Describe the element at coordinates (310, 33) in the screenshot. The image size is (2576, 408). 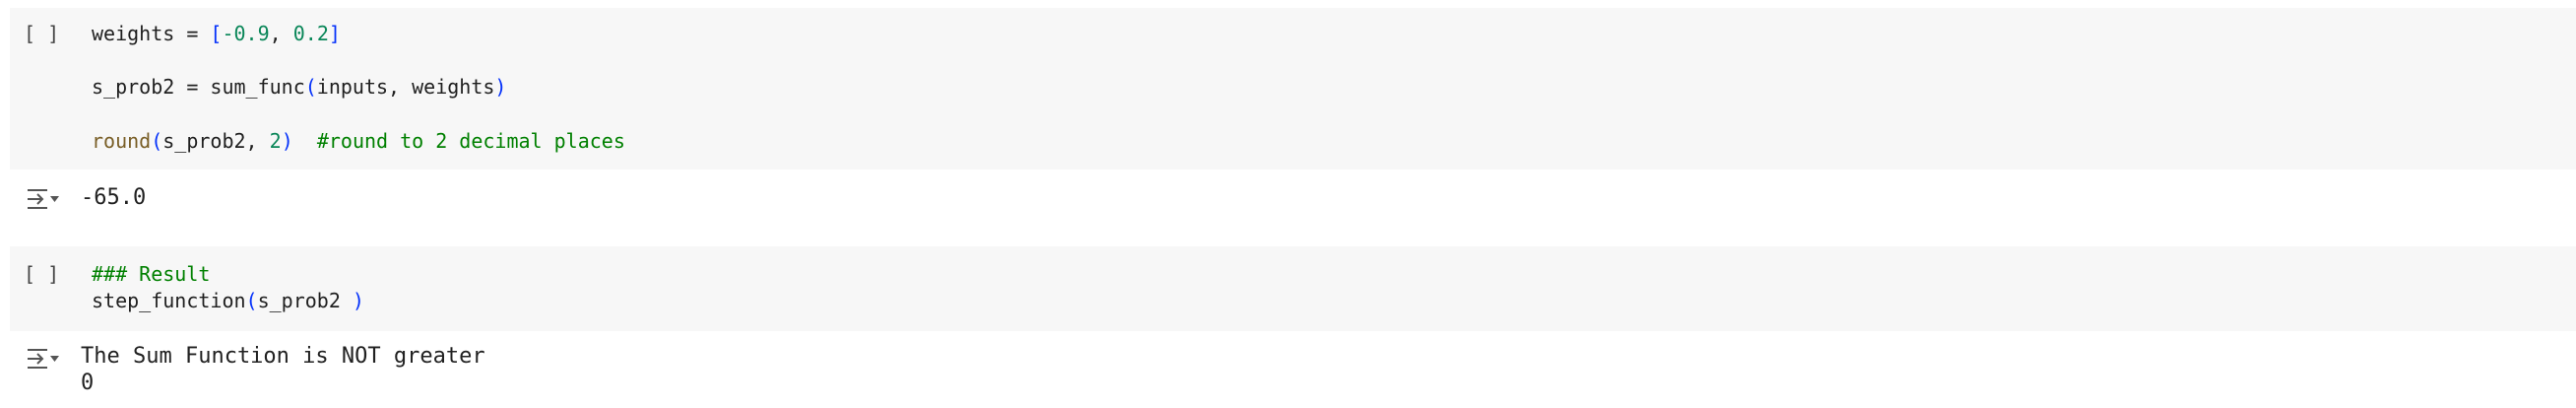
I see `code-number: 0.2` at that location.